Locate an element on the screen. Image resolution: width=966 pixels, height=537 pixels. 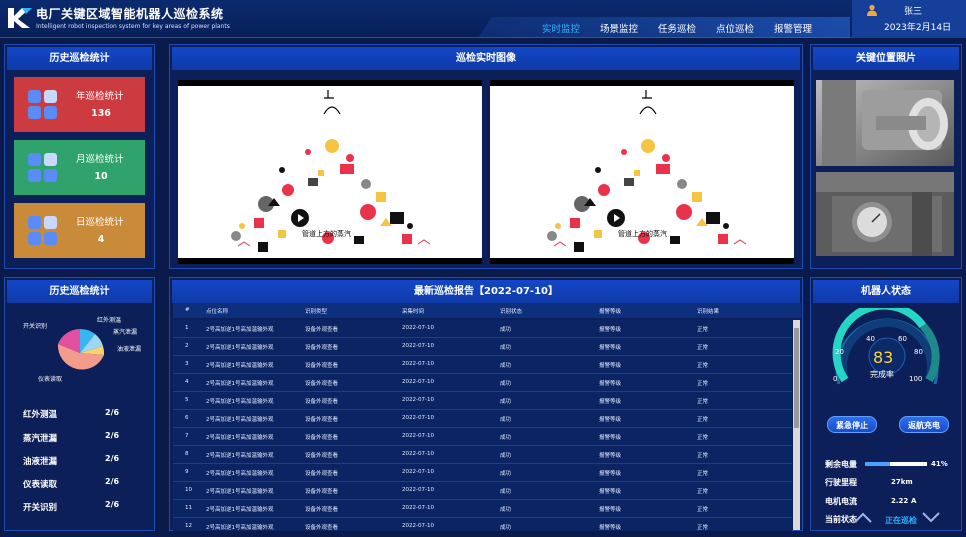
battery-bar is located at coordinates (896, 464).